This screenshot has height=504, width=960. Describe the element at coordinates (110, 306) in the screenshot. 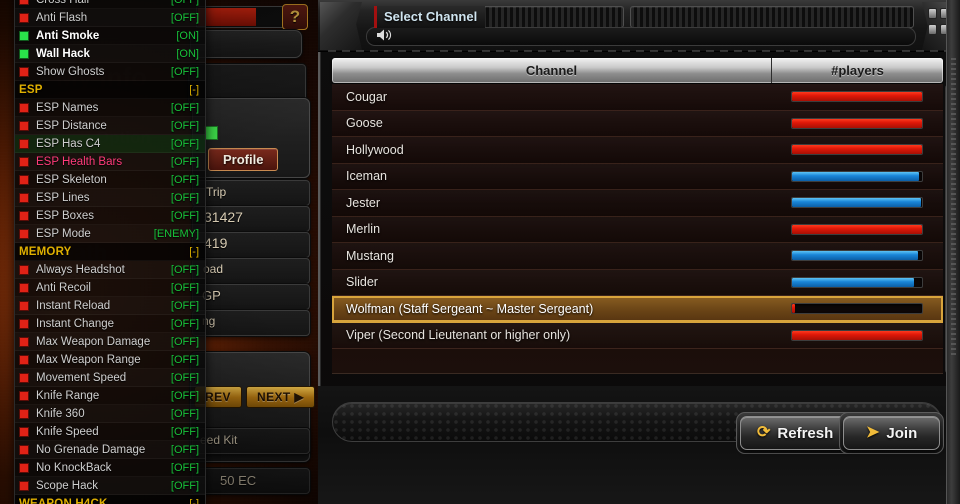

I see `cheat-toggle-row: Instant Reload [OFF]` at that location.